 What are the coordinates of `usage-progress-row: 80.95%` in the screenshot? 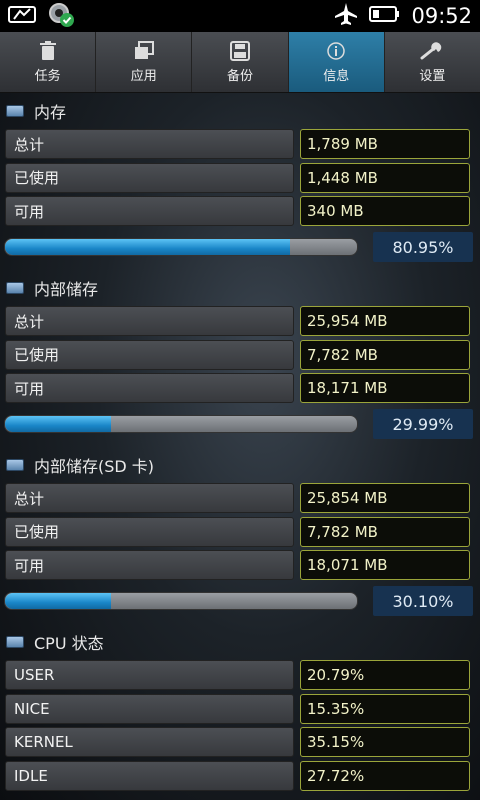 It's located at (240, 247).